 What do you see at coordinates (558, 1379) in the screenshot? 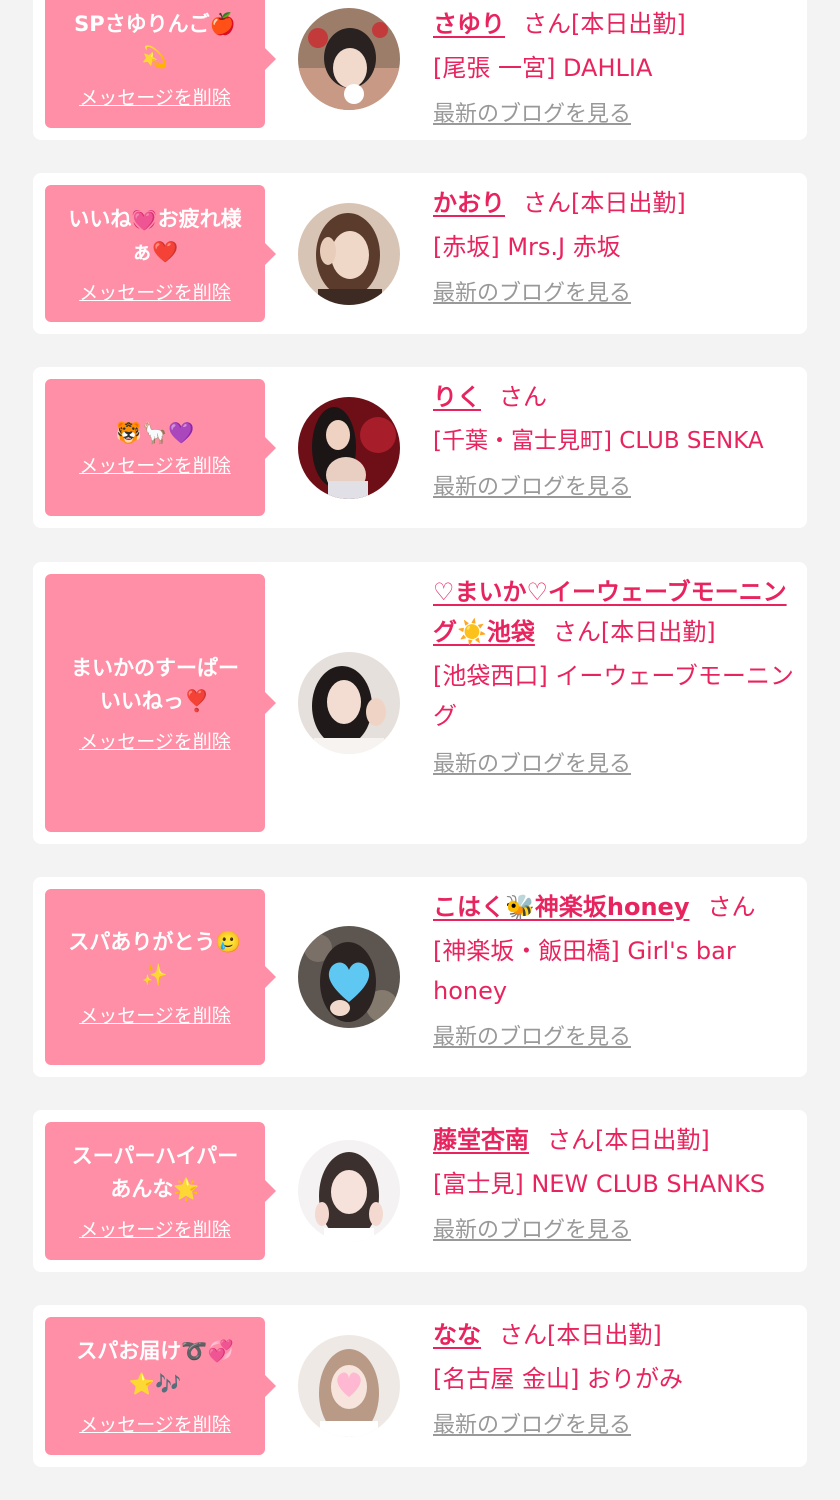
I see `shop-label: [名古屋 金山] おりがみ` at bounding box center [558, 1379].